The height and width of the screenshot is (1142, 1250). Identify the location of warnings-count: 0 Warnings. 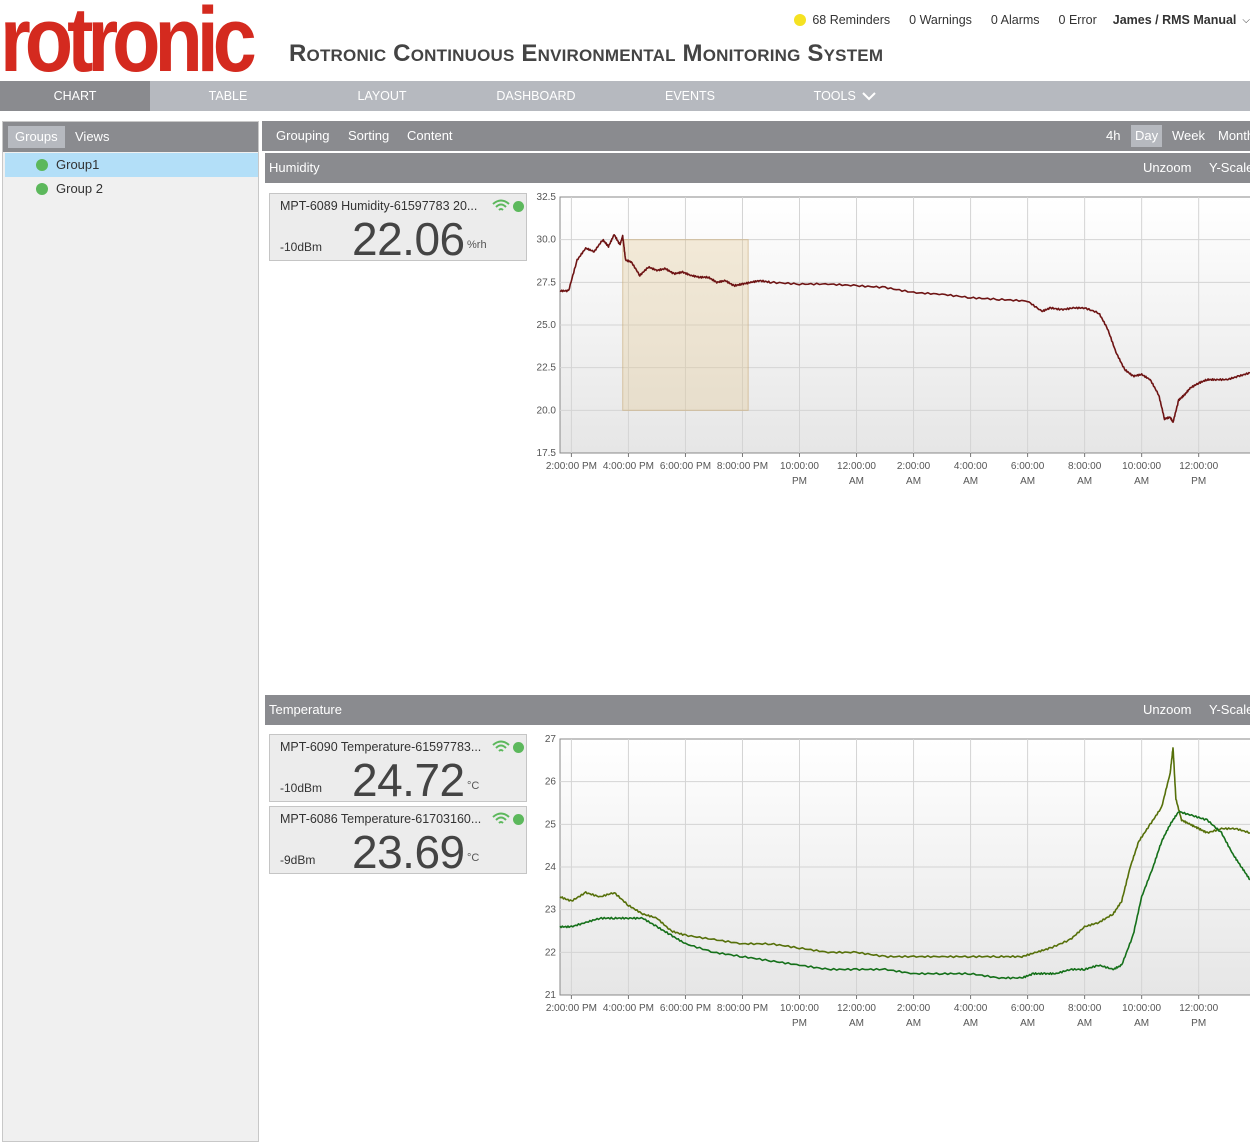
(940, 20).